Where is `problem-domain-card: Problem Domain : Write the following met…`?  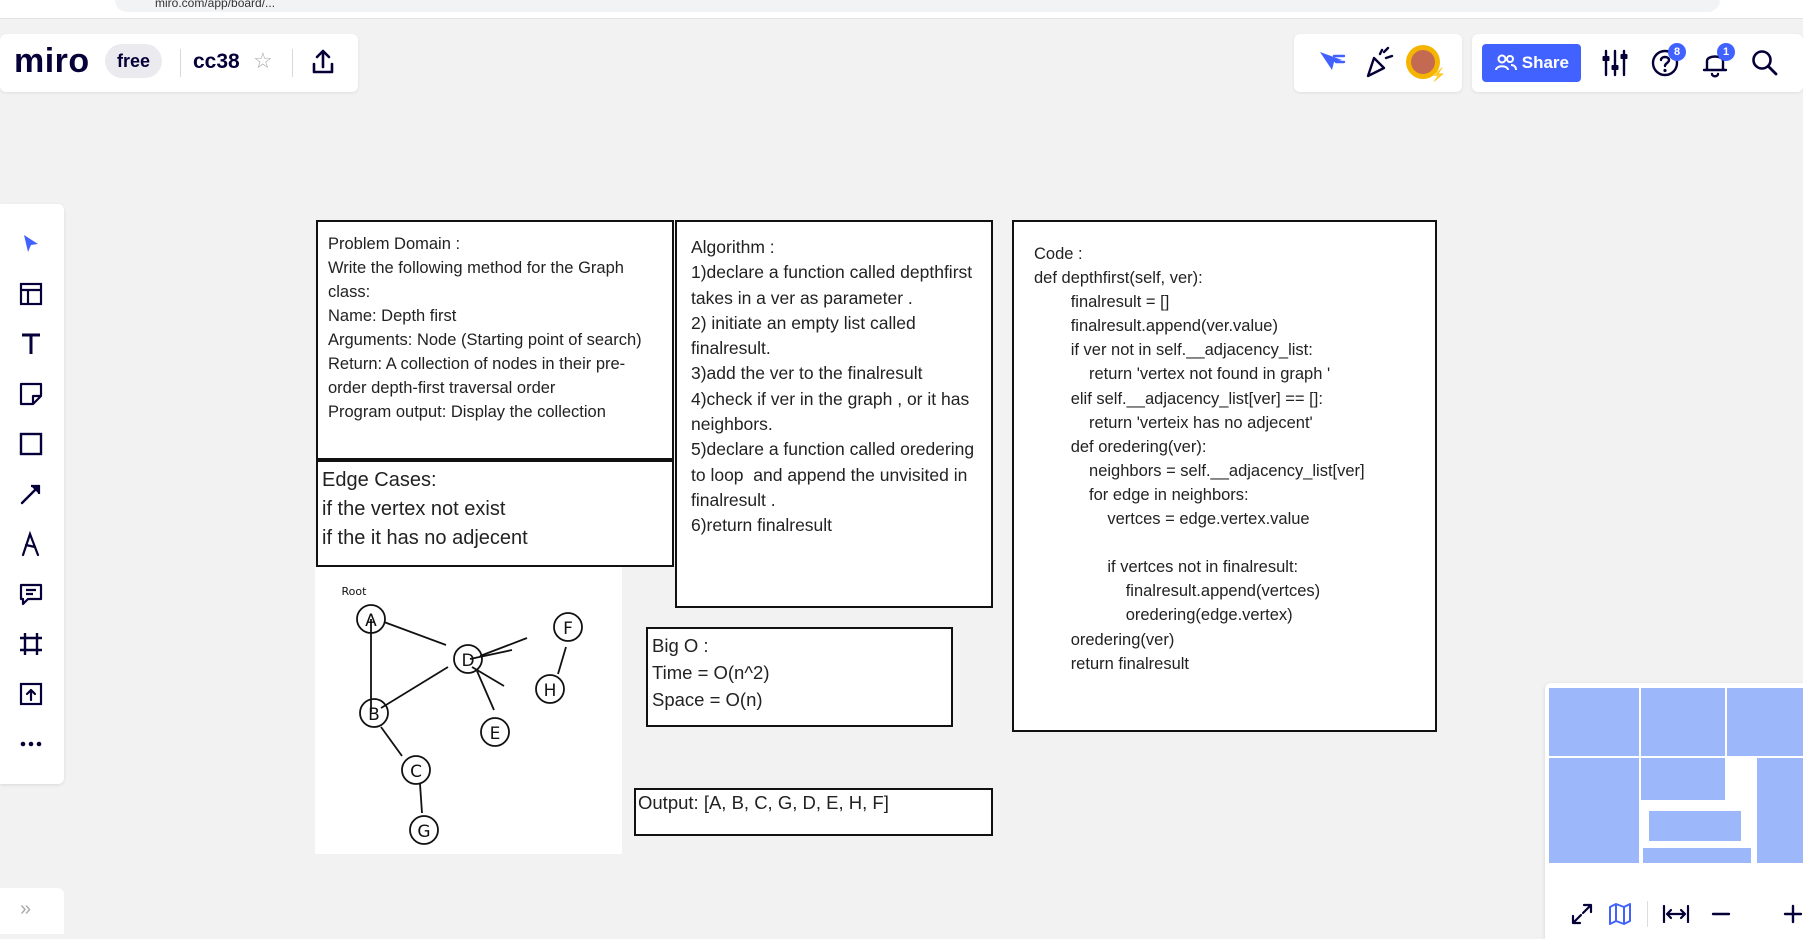 problem-domain-card: Problem Domain : Write the following met… is located at coordinates (495, 340).